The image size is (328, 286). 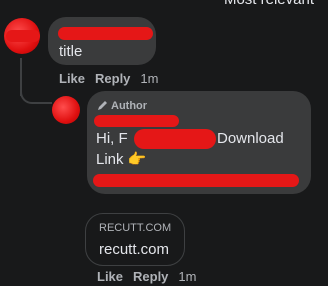 What do you see at coordinates (137, 159) in the screenshot?
I see `pointing-hand-icon: 👉` at bounding box center [137, 159].